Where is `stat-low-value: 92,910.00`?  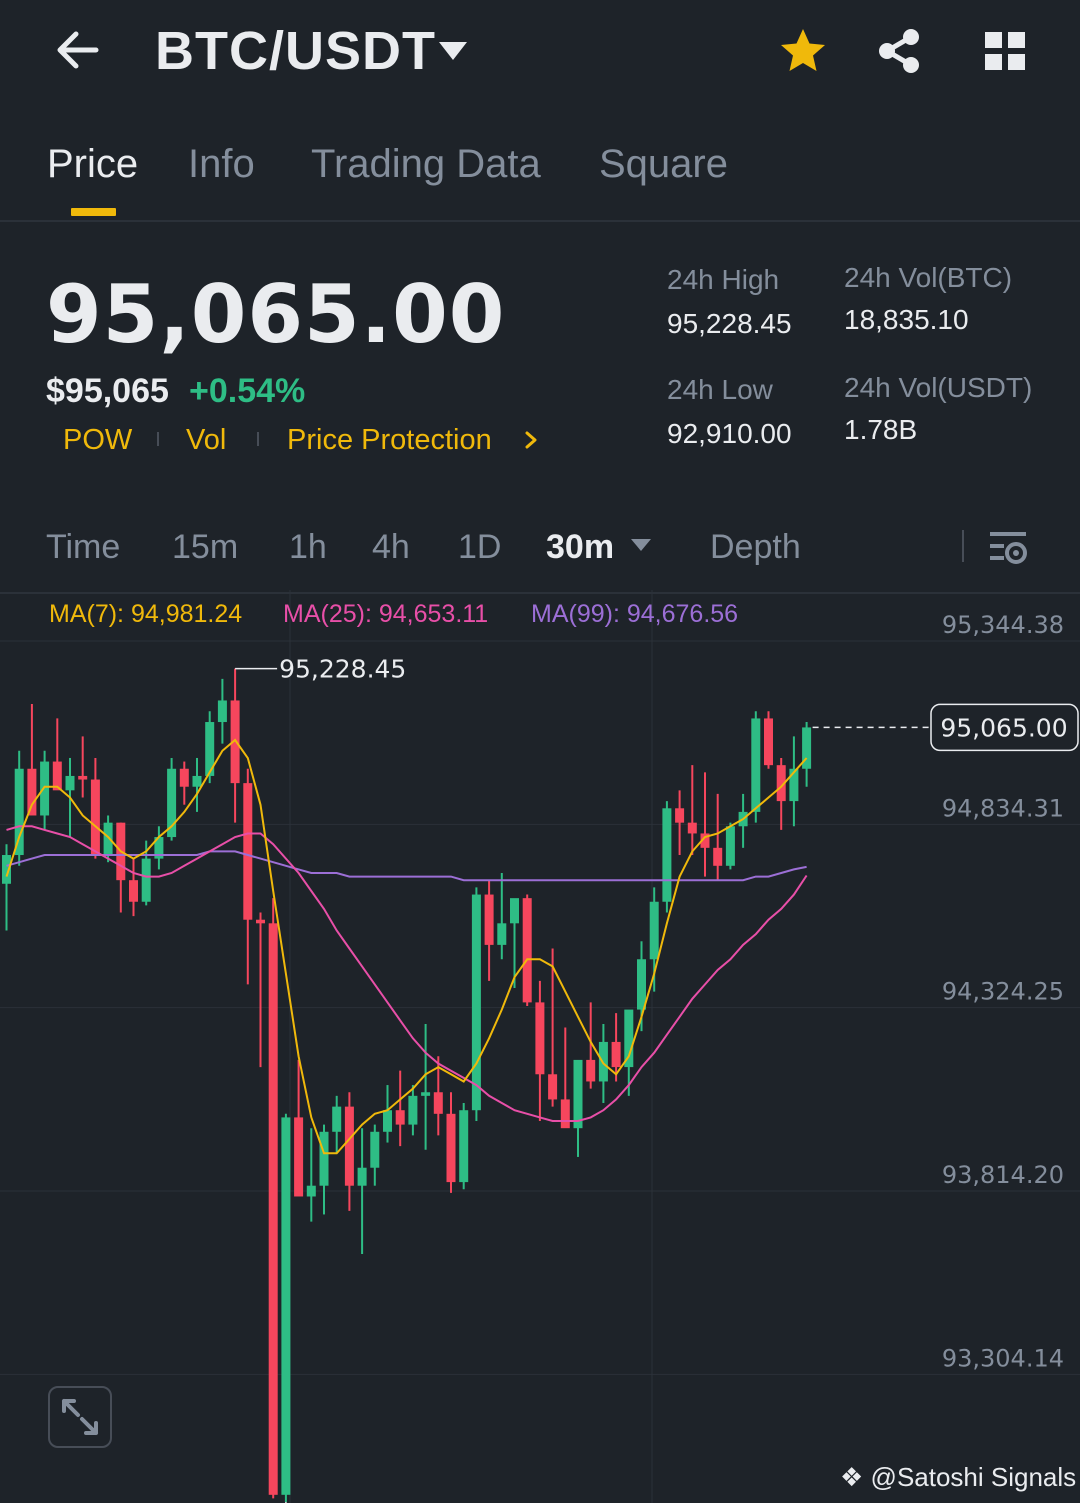 stat-low-value: 92,910.00 is located at coordinates (729, 433).